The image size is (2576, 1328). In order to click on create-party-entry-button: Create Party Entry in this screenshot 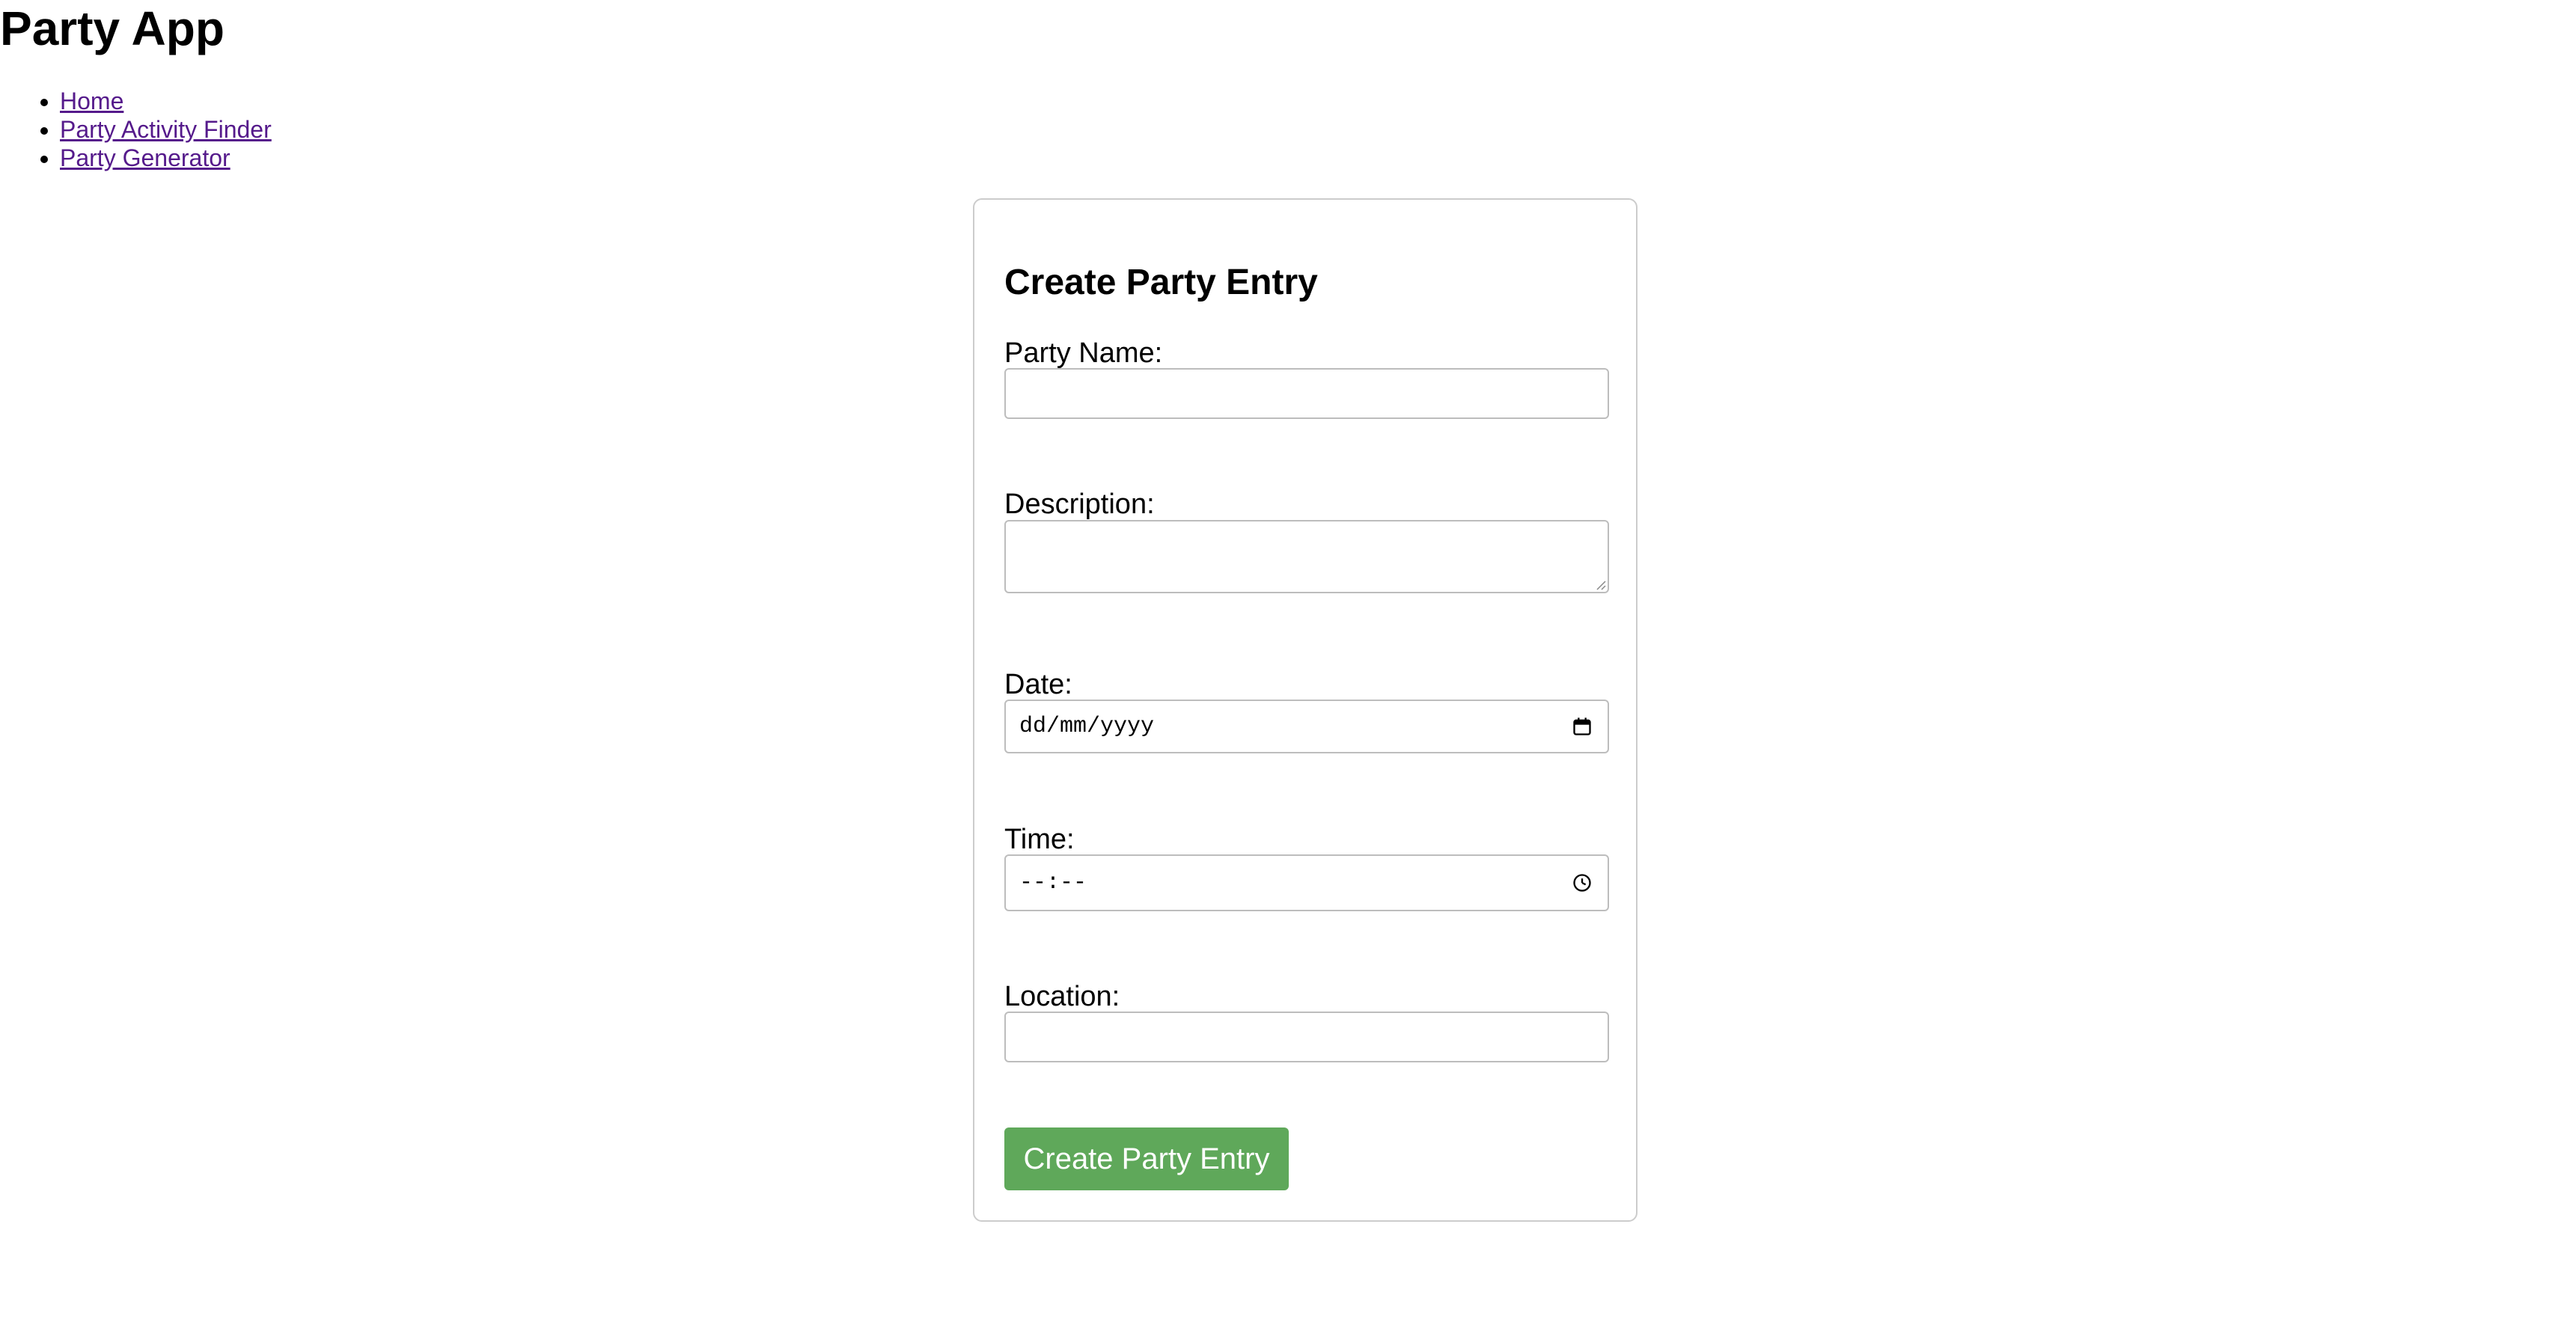, I will do `click(1146, 1159)`.